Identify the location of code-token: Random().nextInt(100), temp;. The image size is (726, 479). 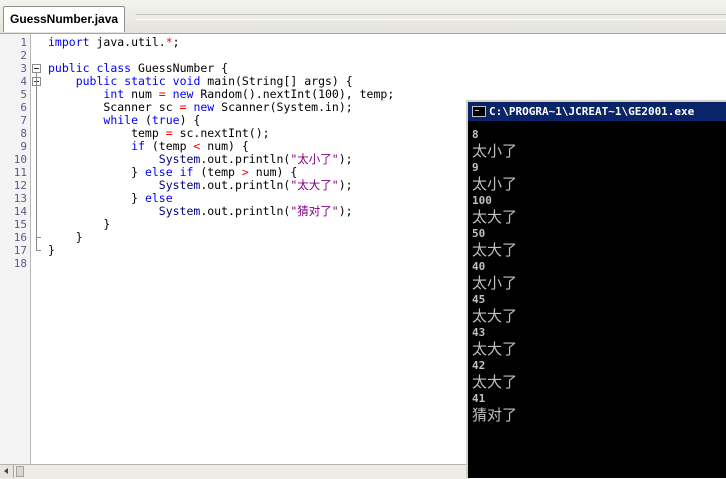
(294, 94).